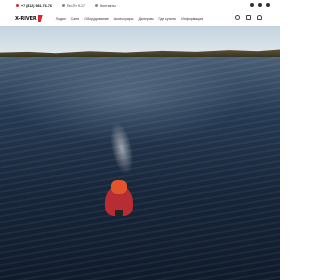 This screenshot has height=280, width=320. Describe the element at coordinates (63, 5) in the screenshot. I see `clock-icon` at that location.